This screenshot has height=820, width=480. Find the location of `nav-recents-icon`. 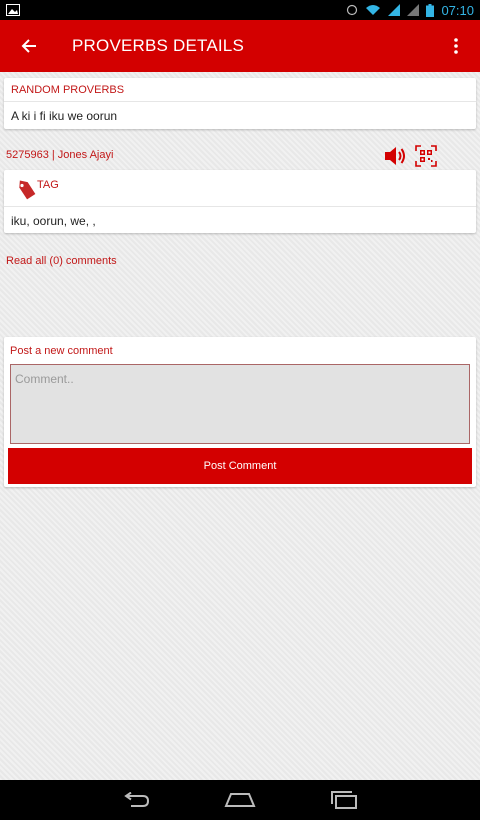

nav-recents-icon is located at coordinates (344, 800).